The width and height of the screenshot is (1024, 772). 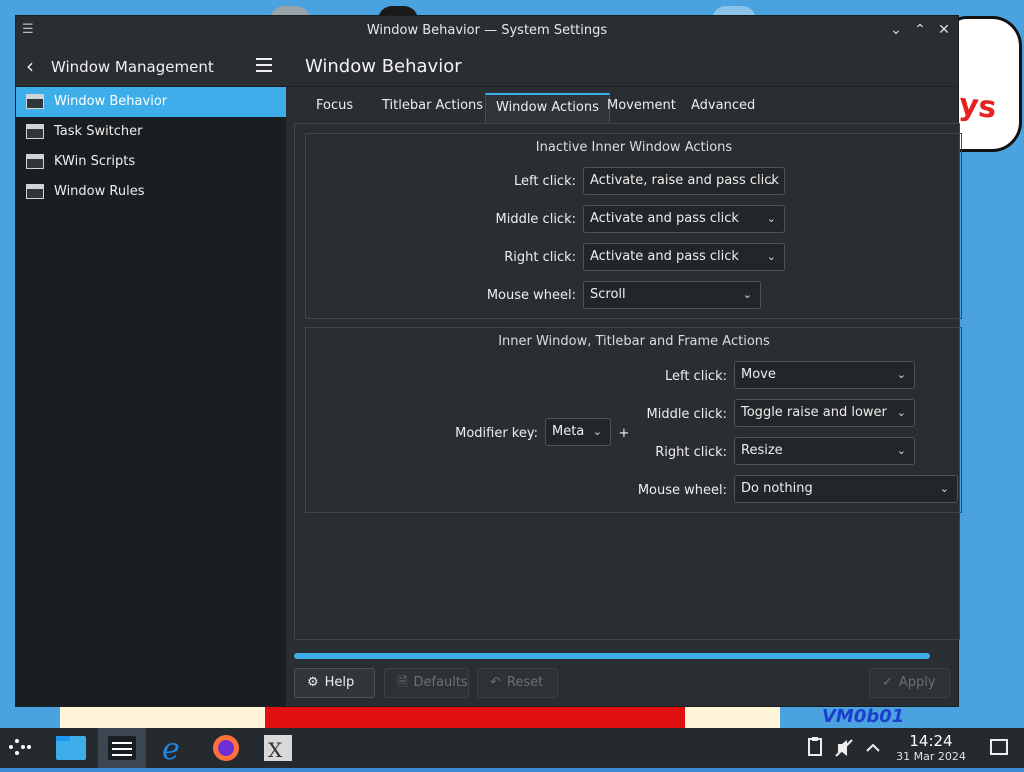 What do you see at coordinates (873, 748) in the screenshot?
I see `chevron-up-icon` at bounding box center [873, 748].